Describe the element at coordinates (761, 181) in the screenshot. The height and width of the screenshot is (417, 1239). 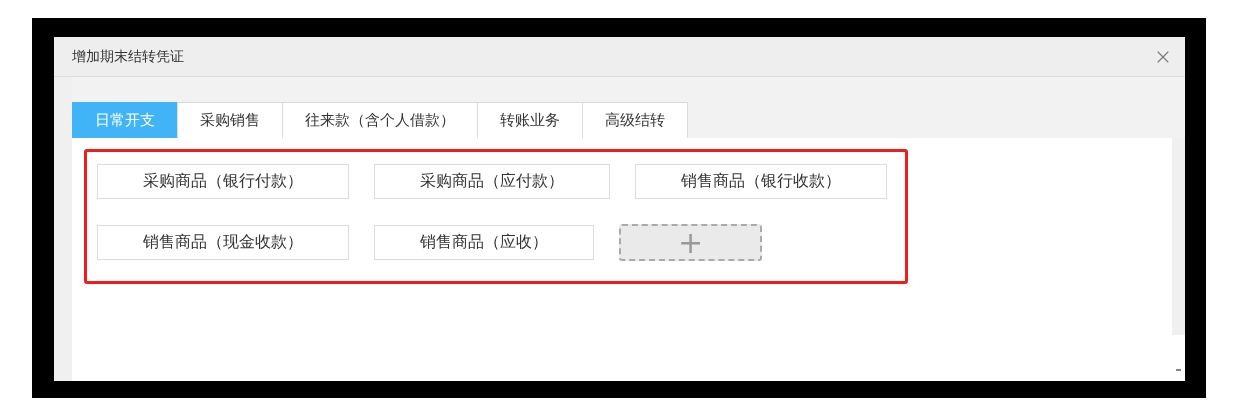
I see `template-button: 销售商品（银行收款）` at that location.